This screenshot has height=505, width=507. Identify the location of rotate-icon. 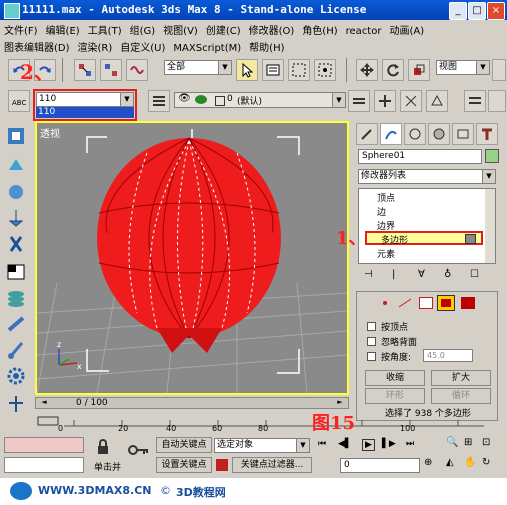
(393, 70).